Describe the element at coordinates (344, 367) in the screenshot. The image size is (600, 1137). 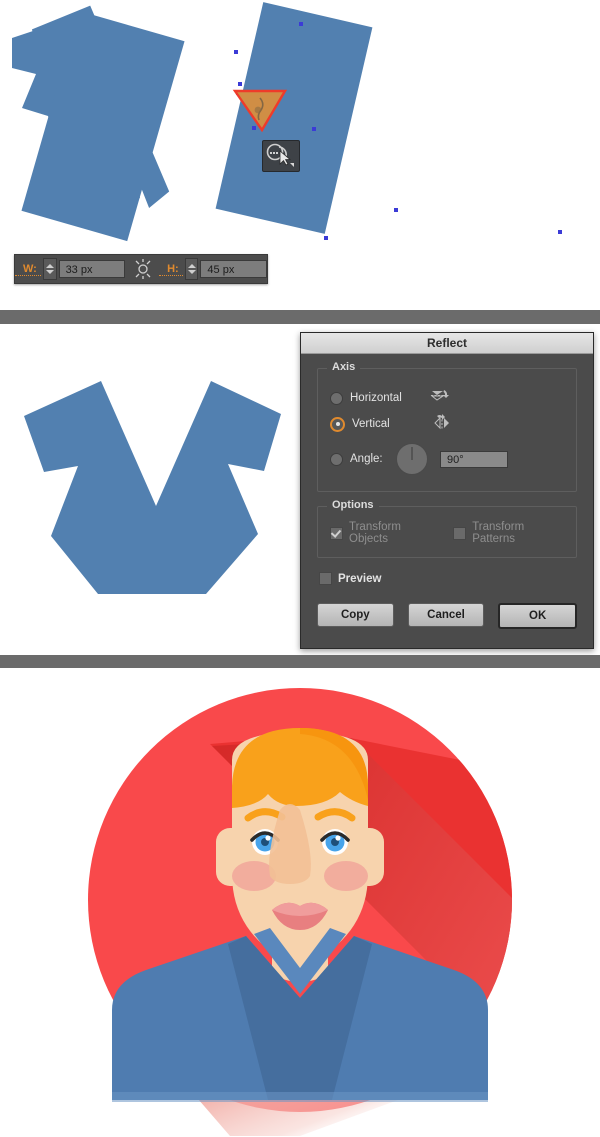
I see `axis-group-legend: Axis` at that location.